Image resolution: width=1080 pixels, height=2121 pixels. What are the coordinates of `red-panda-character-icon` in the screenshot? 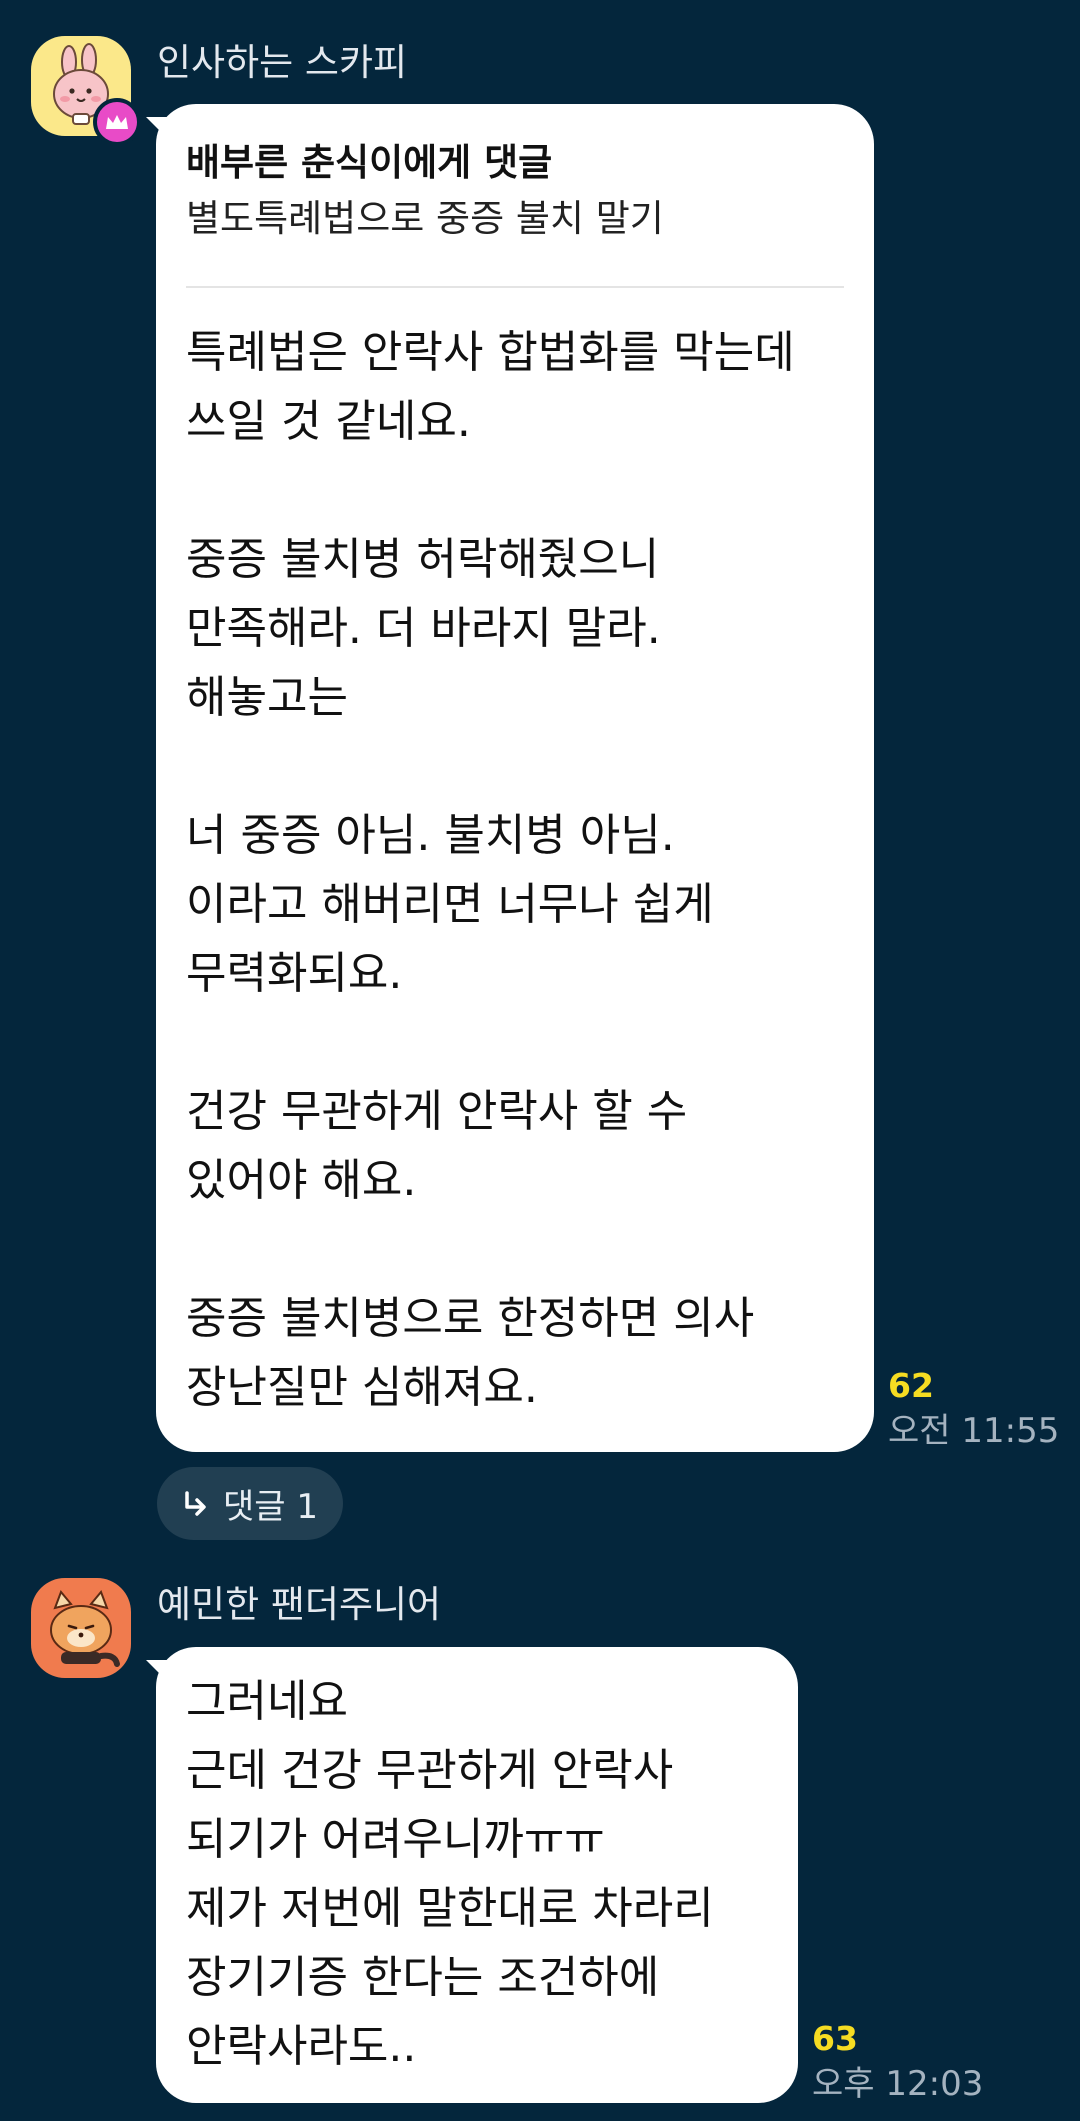 It's located at (81, 1628).